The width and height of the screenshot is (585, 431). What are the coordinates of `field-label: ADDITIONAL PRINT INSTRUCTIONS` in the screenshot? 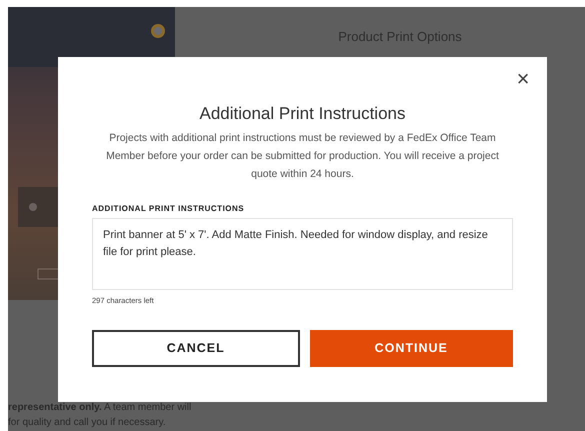 It's located at (168, 209).